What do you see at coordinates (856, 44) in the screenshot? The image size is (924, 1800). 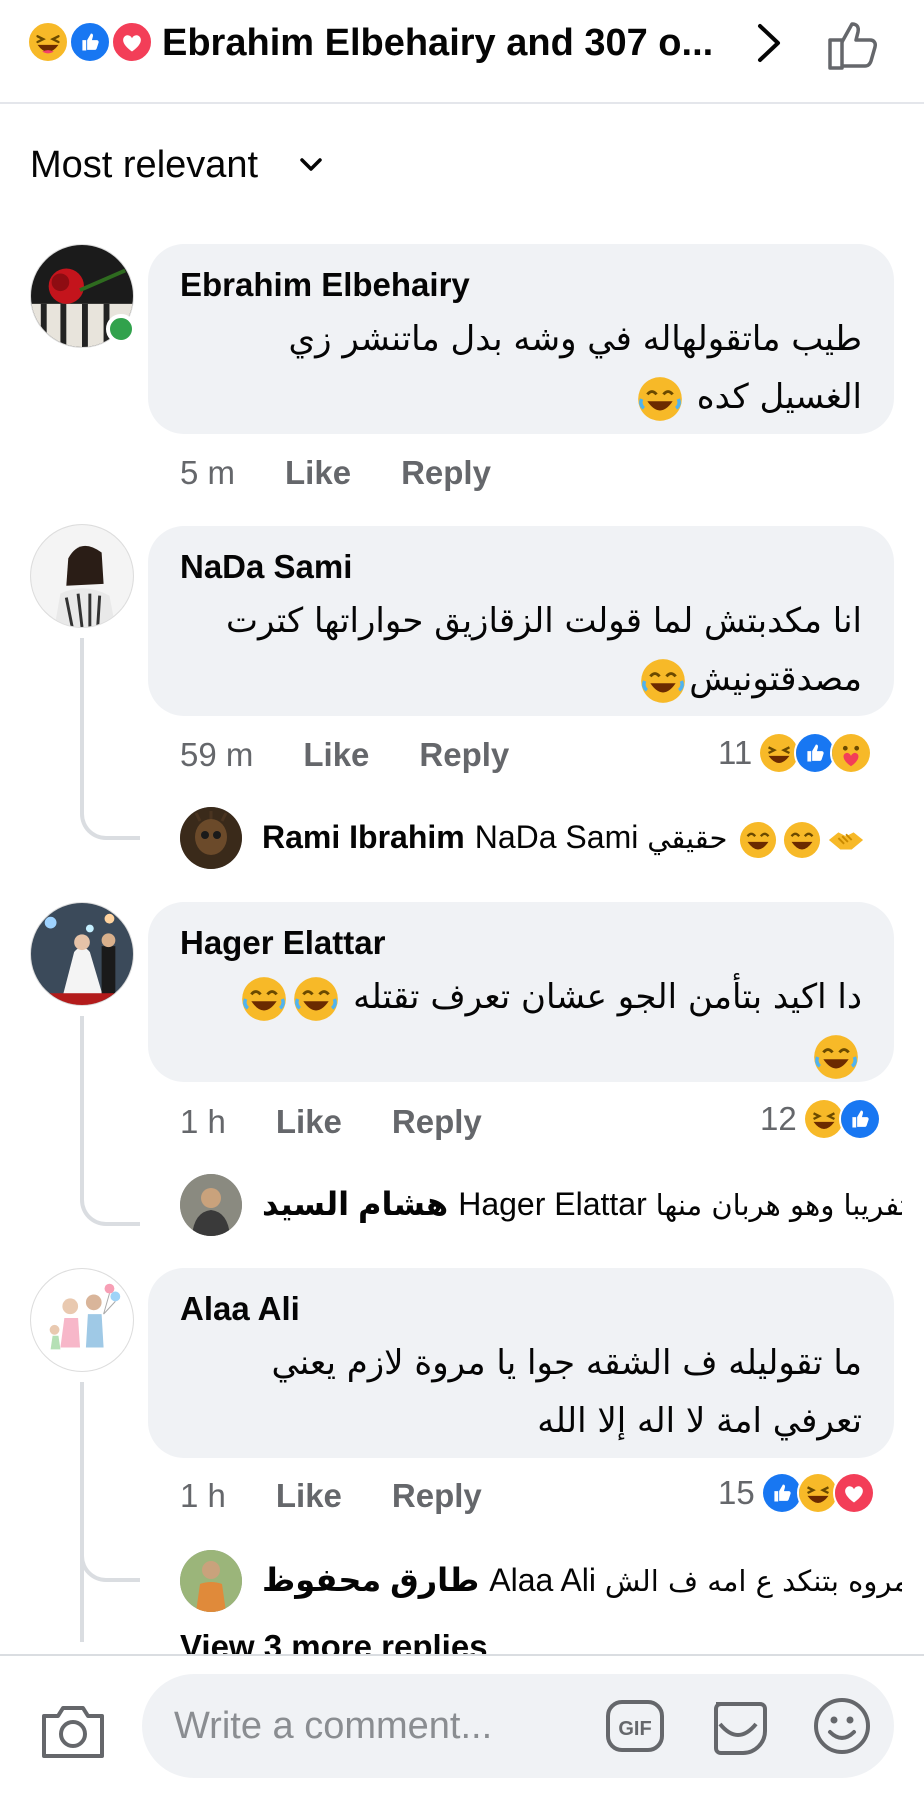 I see `thumbs-up-icon` at bounding box center [856, 44].